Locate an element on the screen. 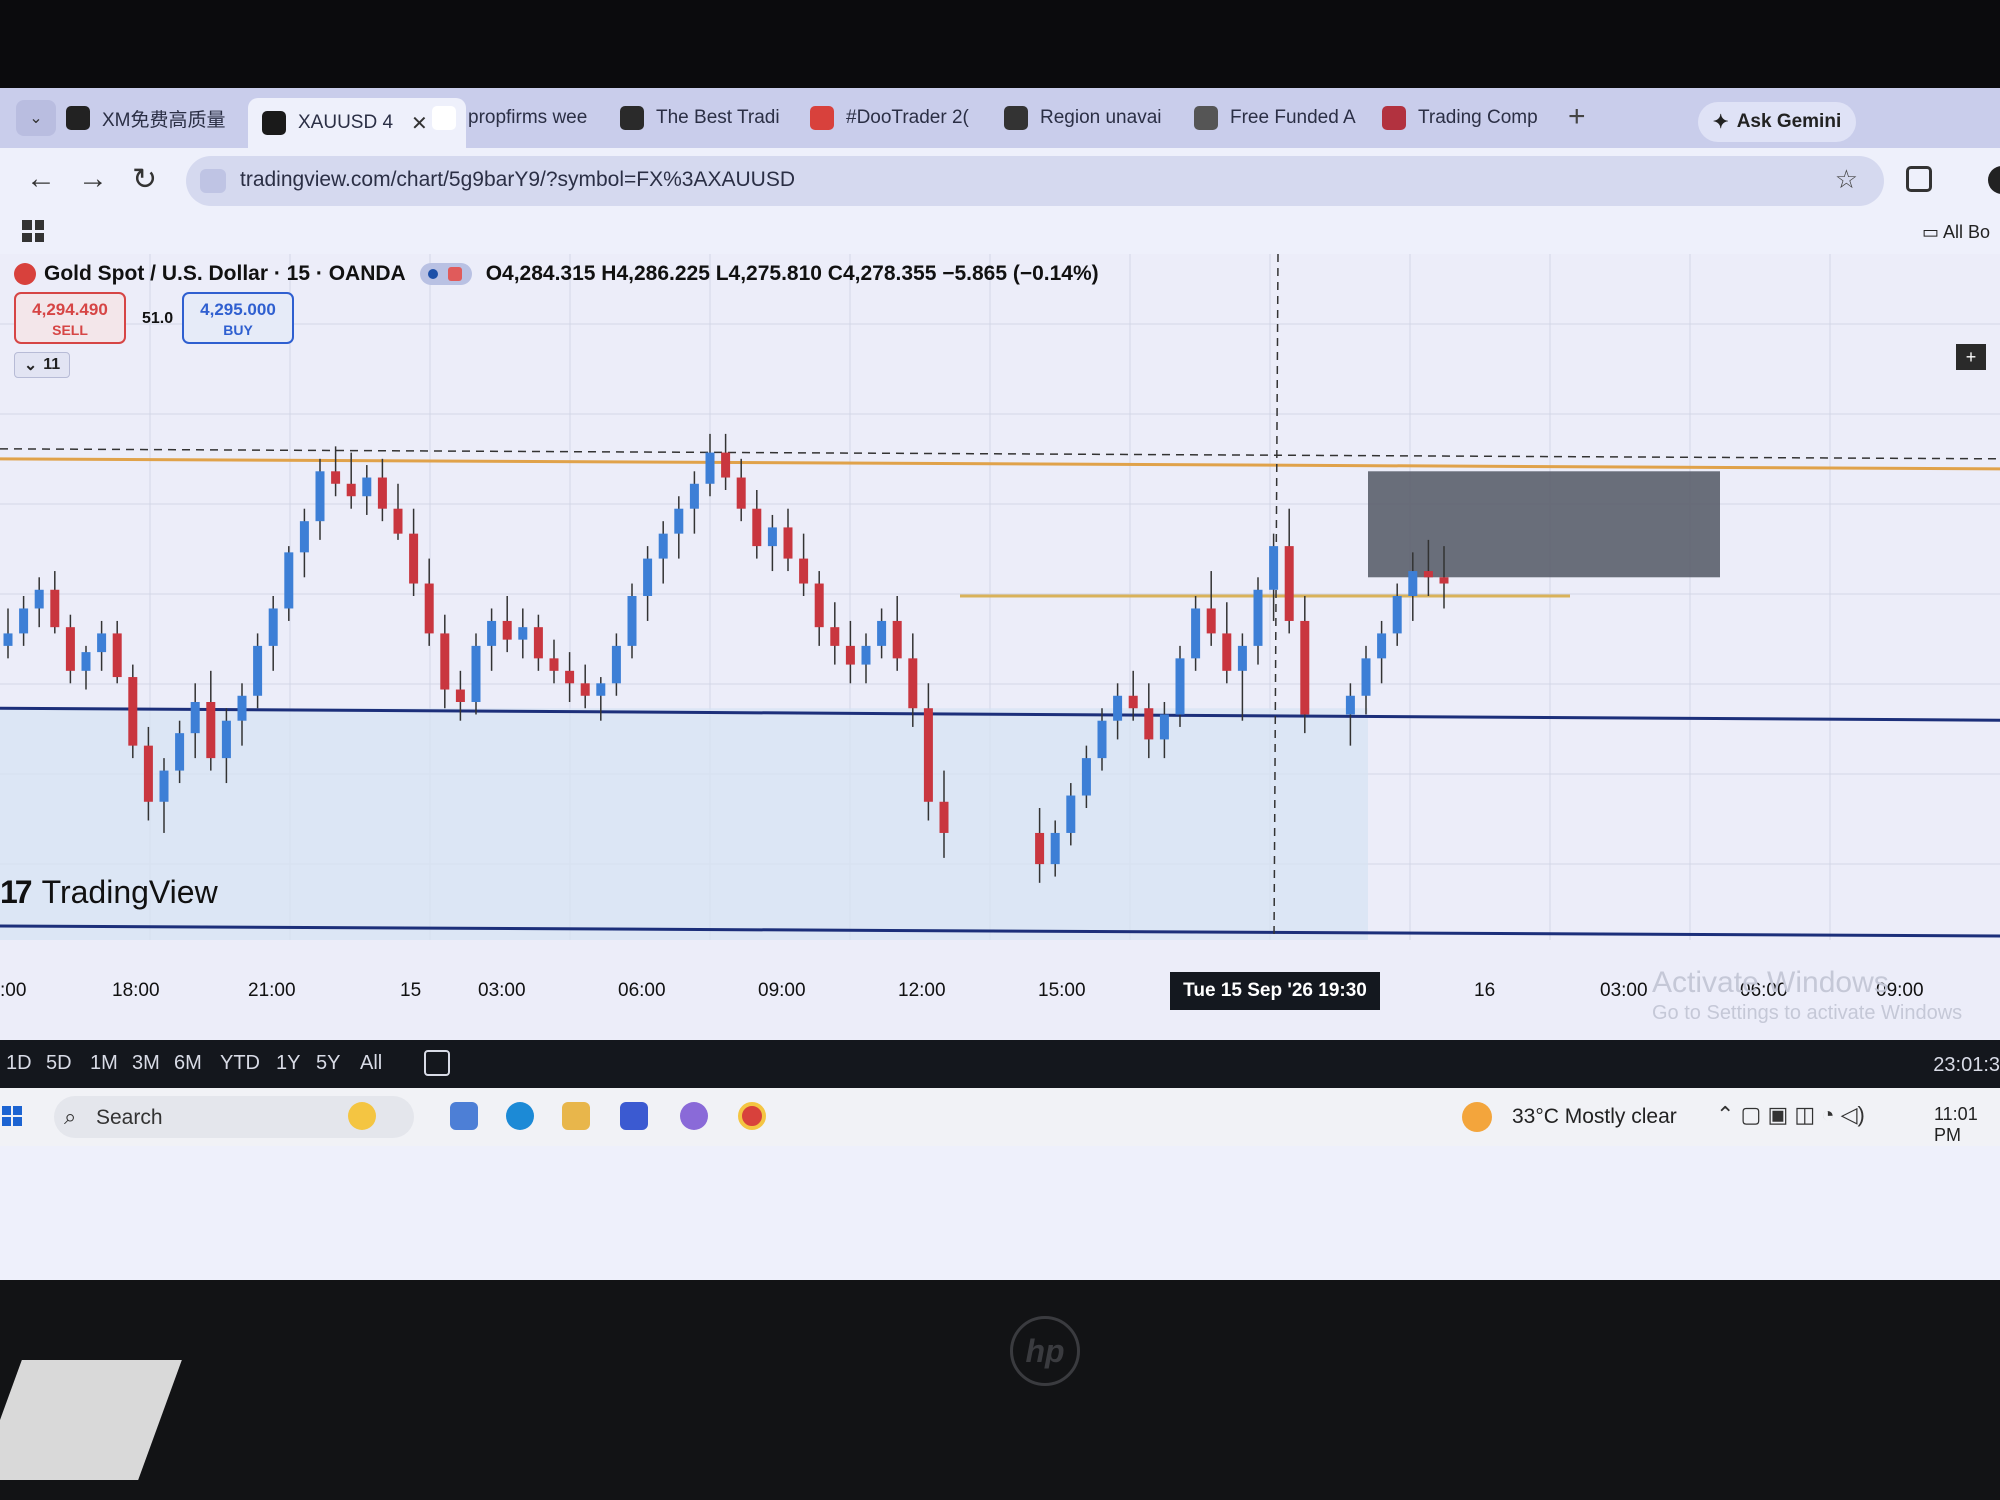  chevron-down-icon: ⌄ is located at coordinates (36, 118).